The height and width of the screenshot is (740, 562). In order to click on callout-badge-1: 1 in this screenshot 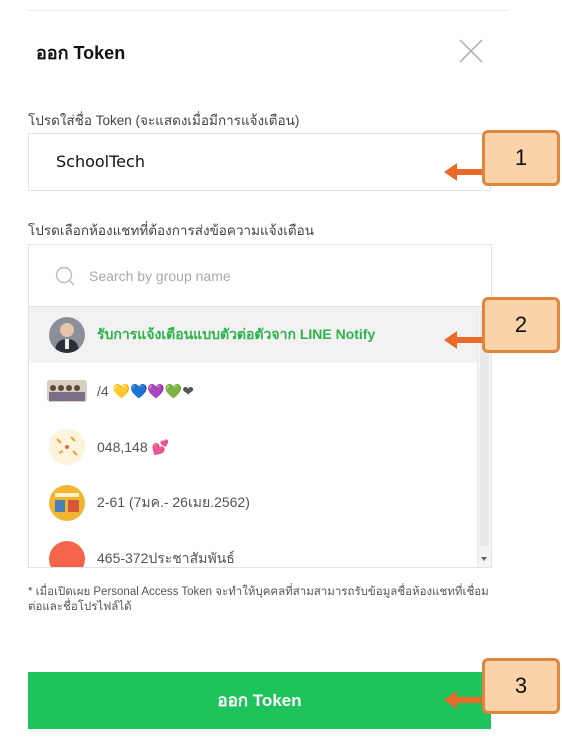, I will do `click(521, 158)`.